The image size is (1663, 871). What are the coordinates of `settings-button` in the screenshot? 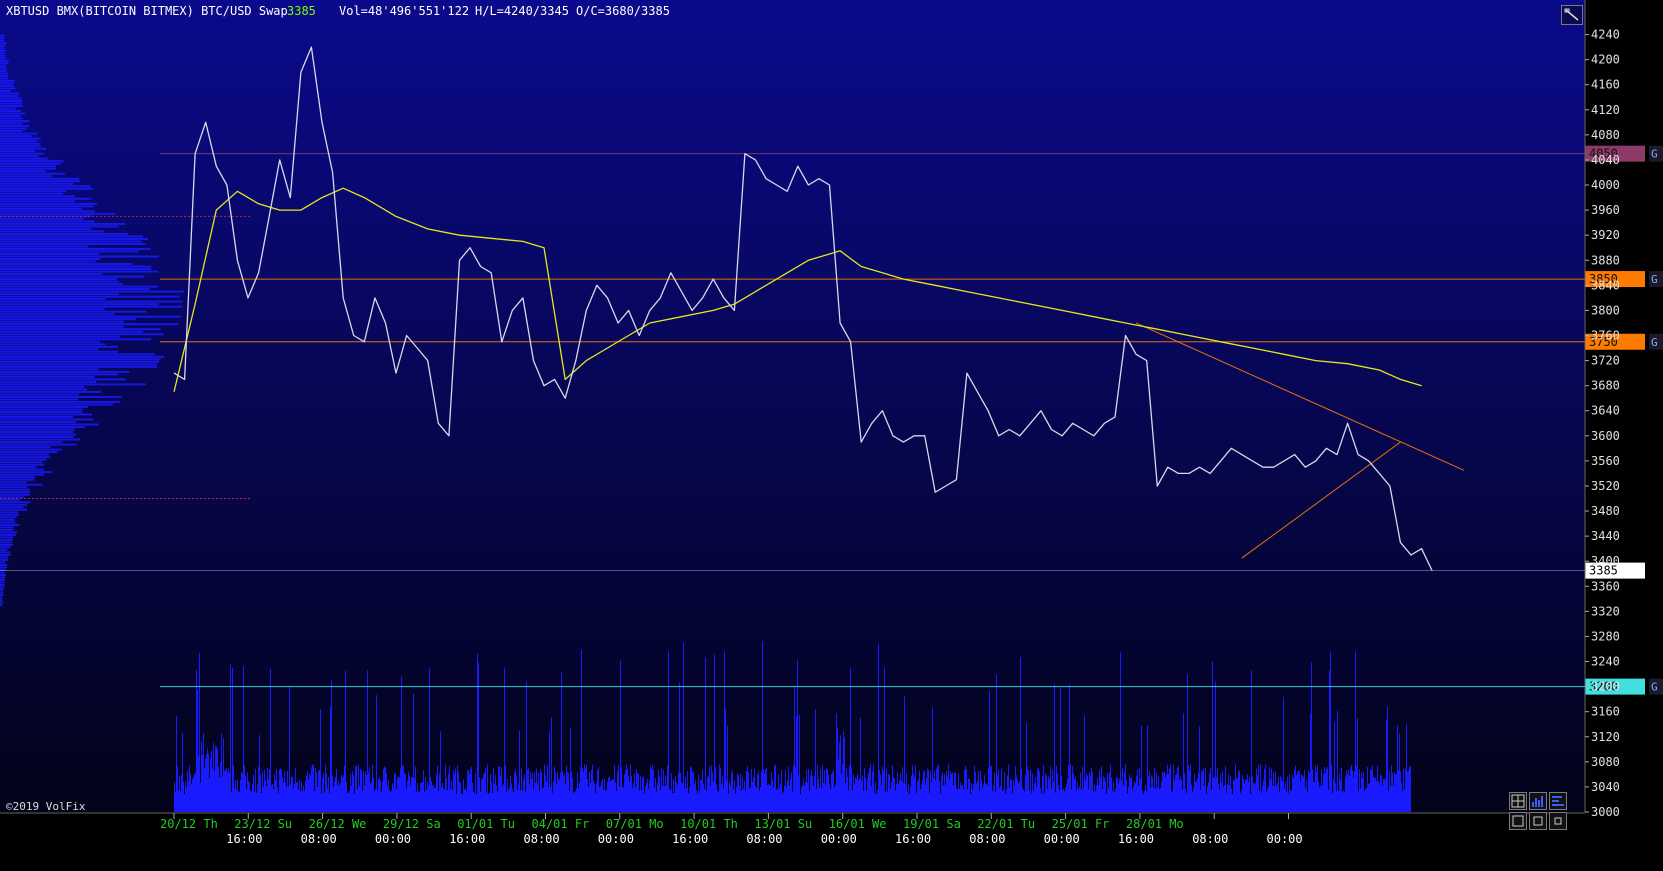 It's located at (1558, 821).